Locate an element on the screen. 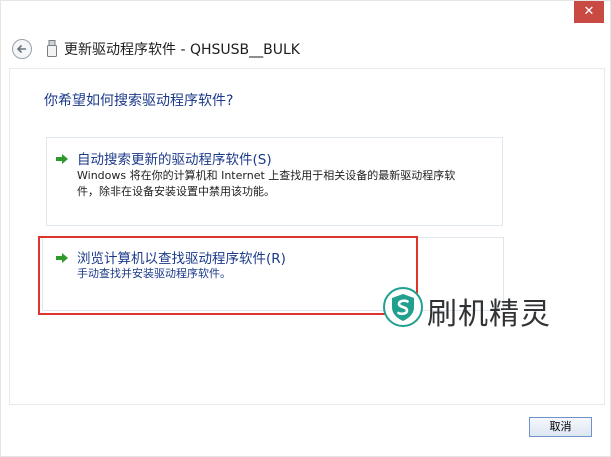 Image resolution: width=611 pixels, height=457 pixels. watermark-text: 刷机精灵 is located at coordinates (489, 314).